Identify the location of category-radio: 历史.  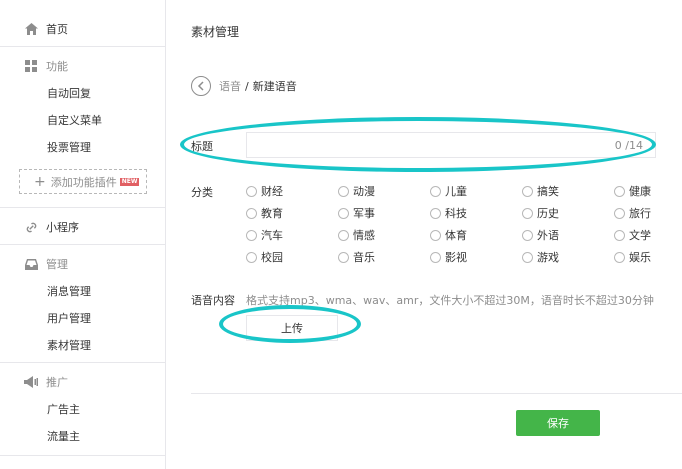
(540, 213).